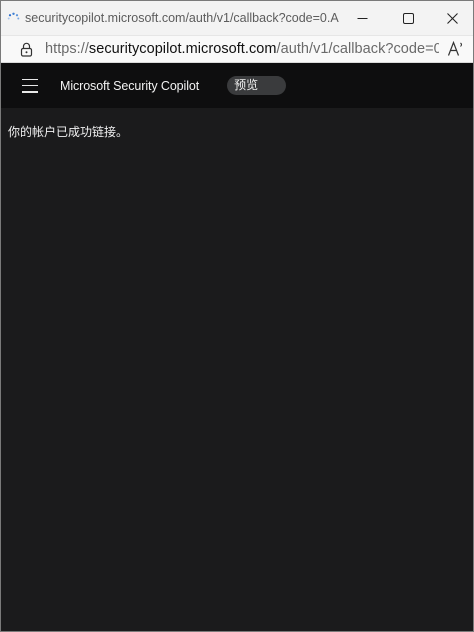  Describe the element at coordinates (129, 86) in the screenshot. I see `app-title: Microsoft Security Copilot` at that location.